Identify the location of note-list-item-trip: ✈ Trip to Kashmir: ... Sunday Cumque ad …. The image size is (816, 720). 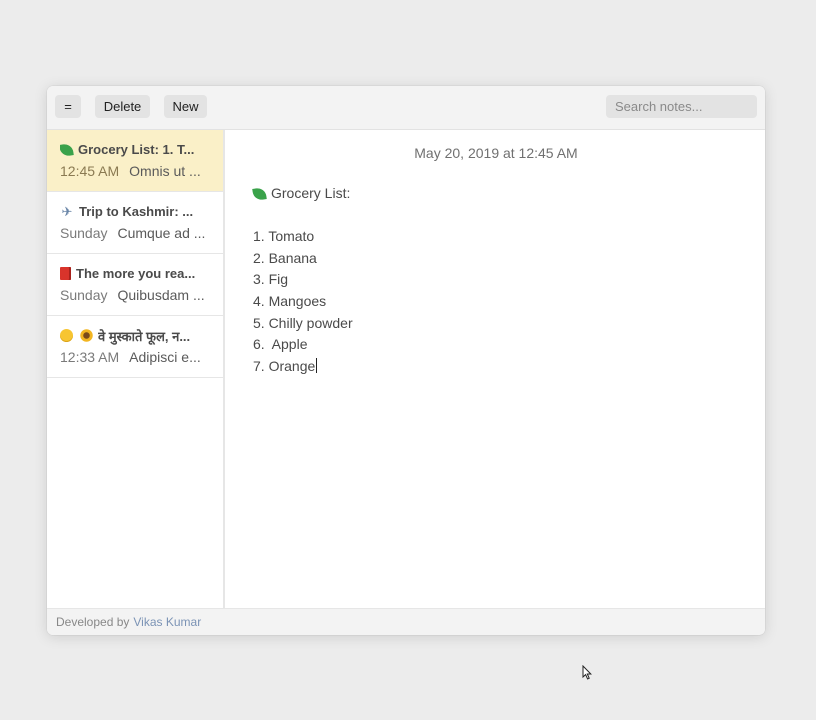
(135, 223).